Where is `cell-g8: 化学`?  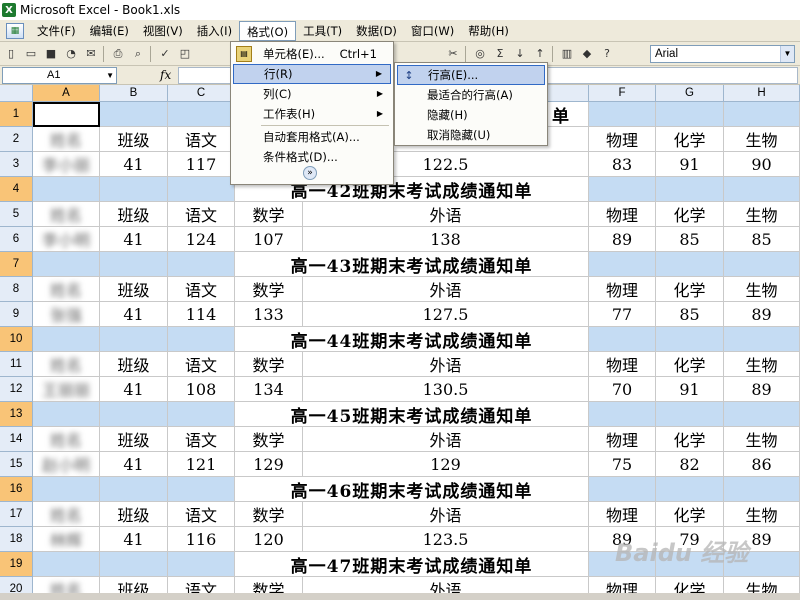
cell-g8: 化学 is located at coordinates (690, 289).